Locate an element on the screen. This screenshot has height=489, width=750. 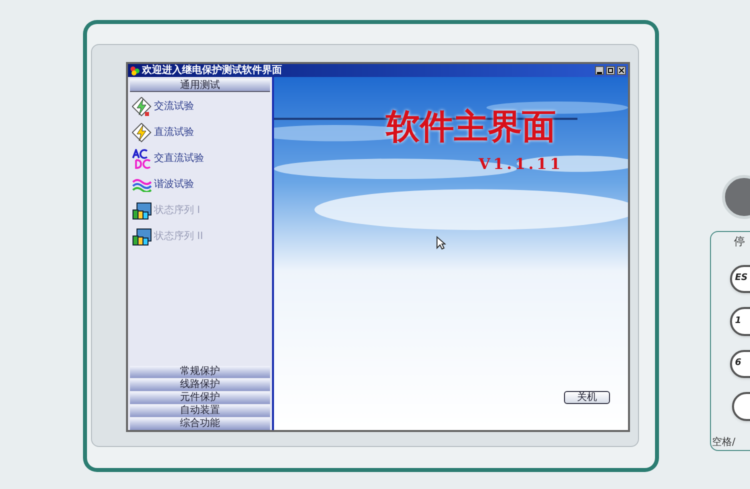
keypad-key: 1 is located at coordinates (740, 321).